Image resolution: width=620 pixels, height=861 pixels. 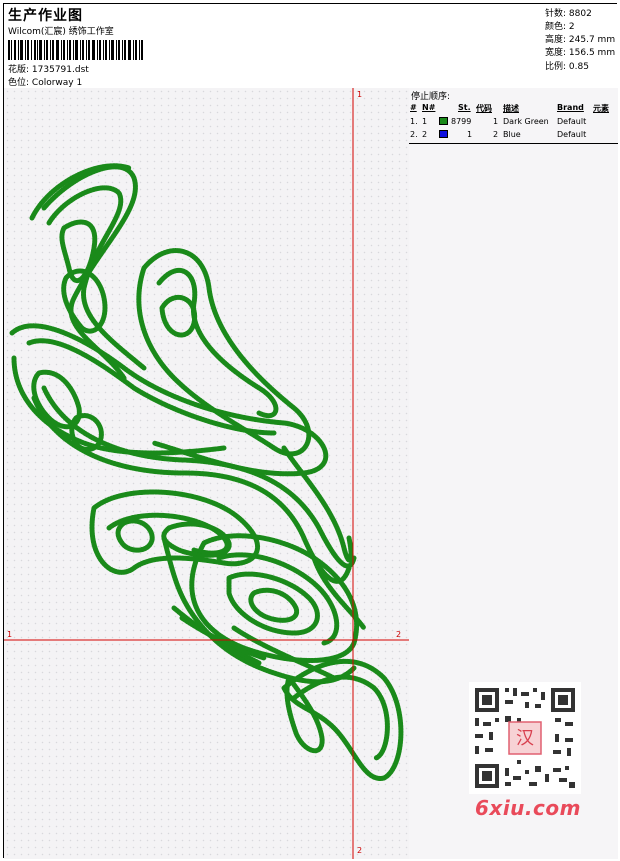 I want to click on watermark-brand: 6xiu.com, so click(x=528, y=808).